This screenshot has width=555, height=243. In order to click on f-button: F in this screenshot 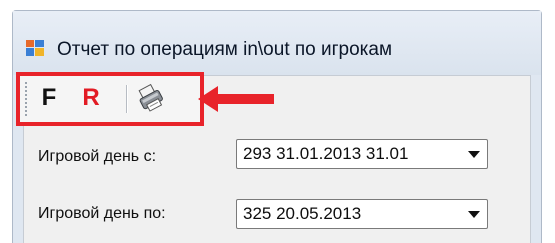, I will do `click(49, 98)`.